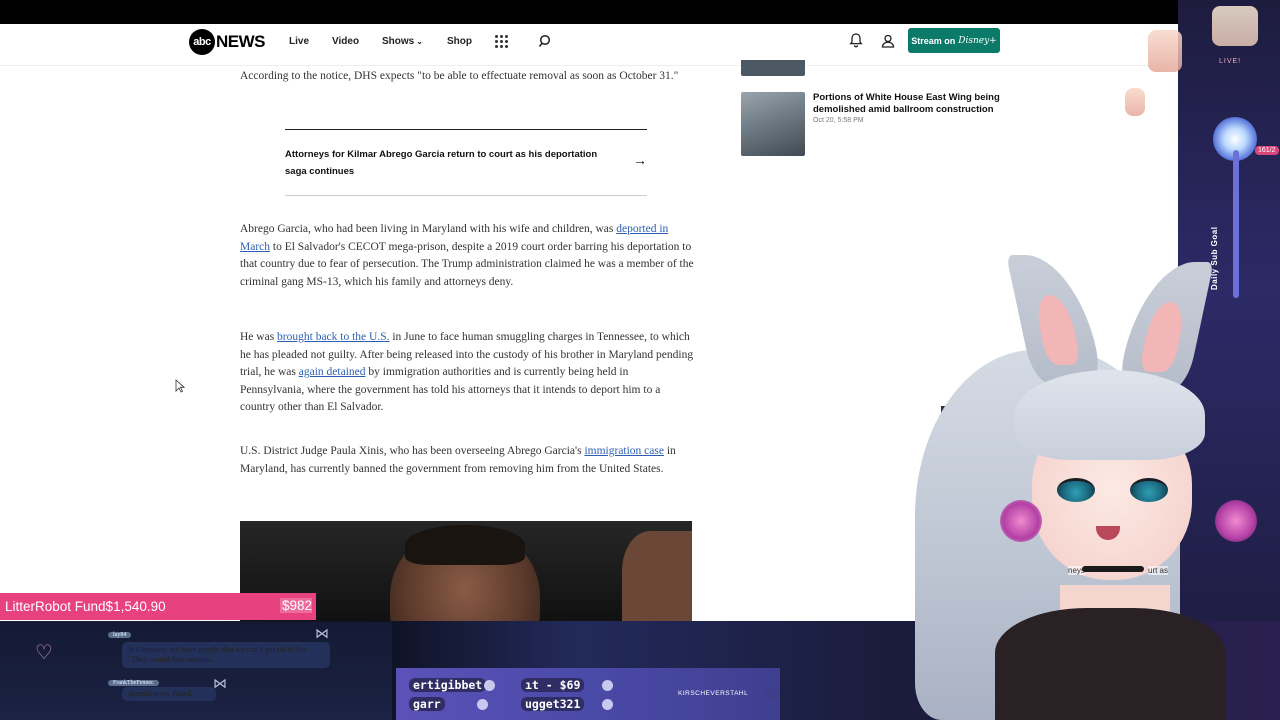  I want to click on arrow-right-icon: →, so click(640, 160).